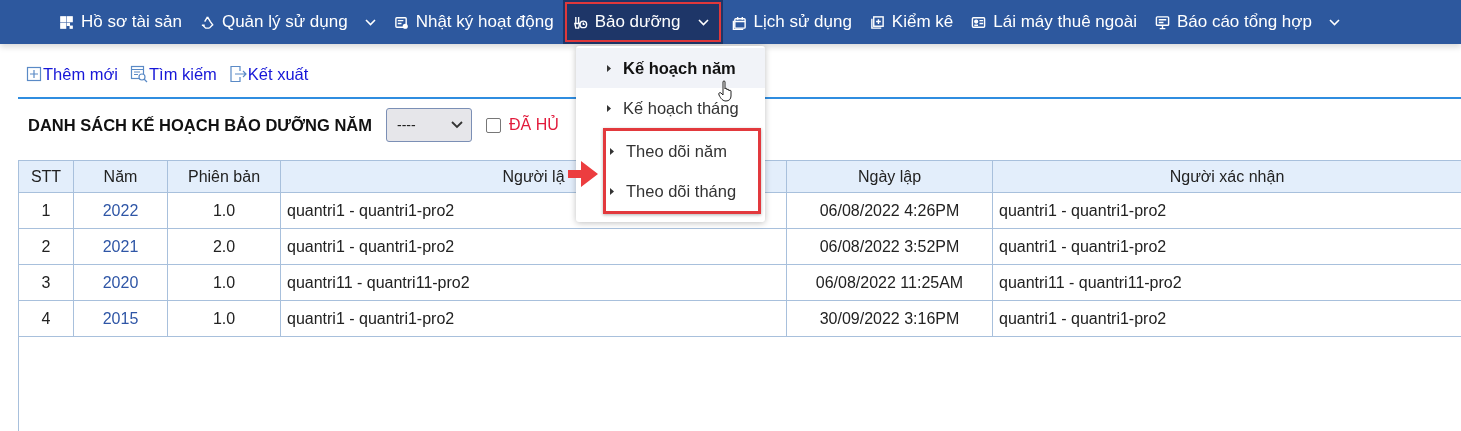 This screenshot has height=431, width=1461. I want to click on export-icon, so click(237, 74).